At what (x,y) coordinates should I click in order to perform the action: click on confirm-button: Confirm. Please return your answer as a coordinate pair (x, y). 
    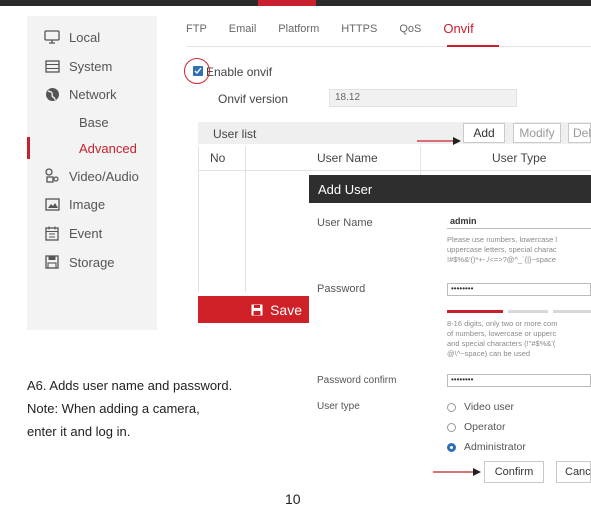
    Looking at the image, I should click on (514, 472).